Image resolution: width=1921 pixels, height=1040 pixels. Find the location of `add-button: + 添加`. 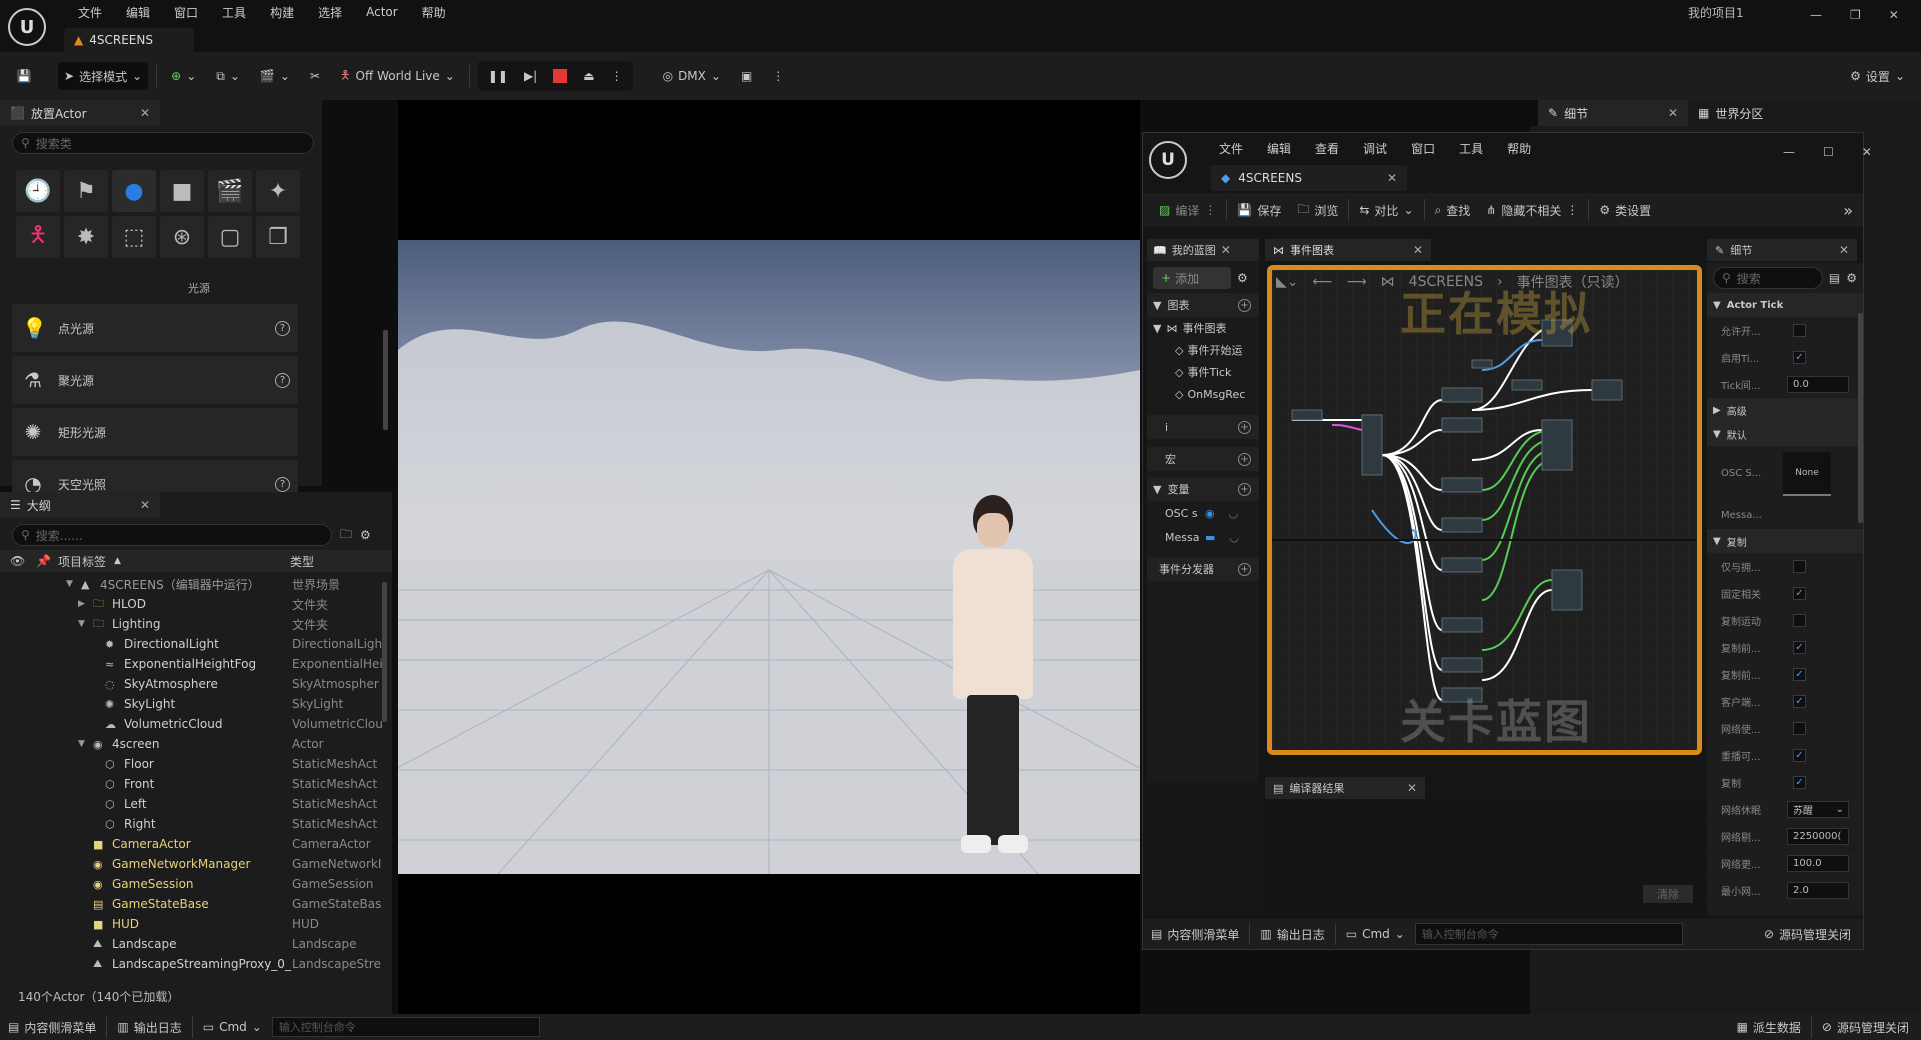

add-button: + 添加 is located at coordinates (1192, 278).